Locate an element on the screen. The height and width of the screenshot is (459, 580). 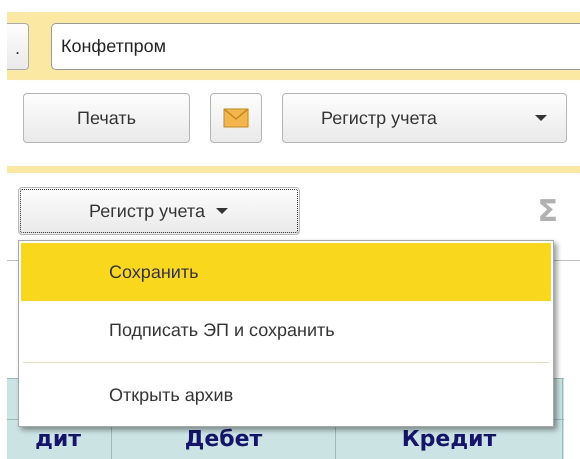
menu-item: Сохранить is located at coordinates (286, 272).